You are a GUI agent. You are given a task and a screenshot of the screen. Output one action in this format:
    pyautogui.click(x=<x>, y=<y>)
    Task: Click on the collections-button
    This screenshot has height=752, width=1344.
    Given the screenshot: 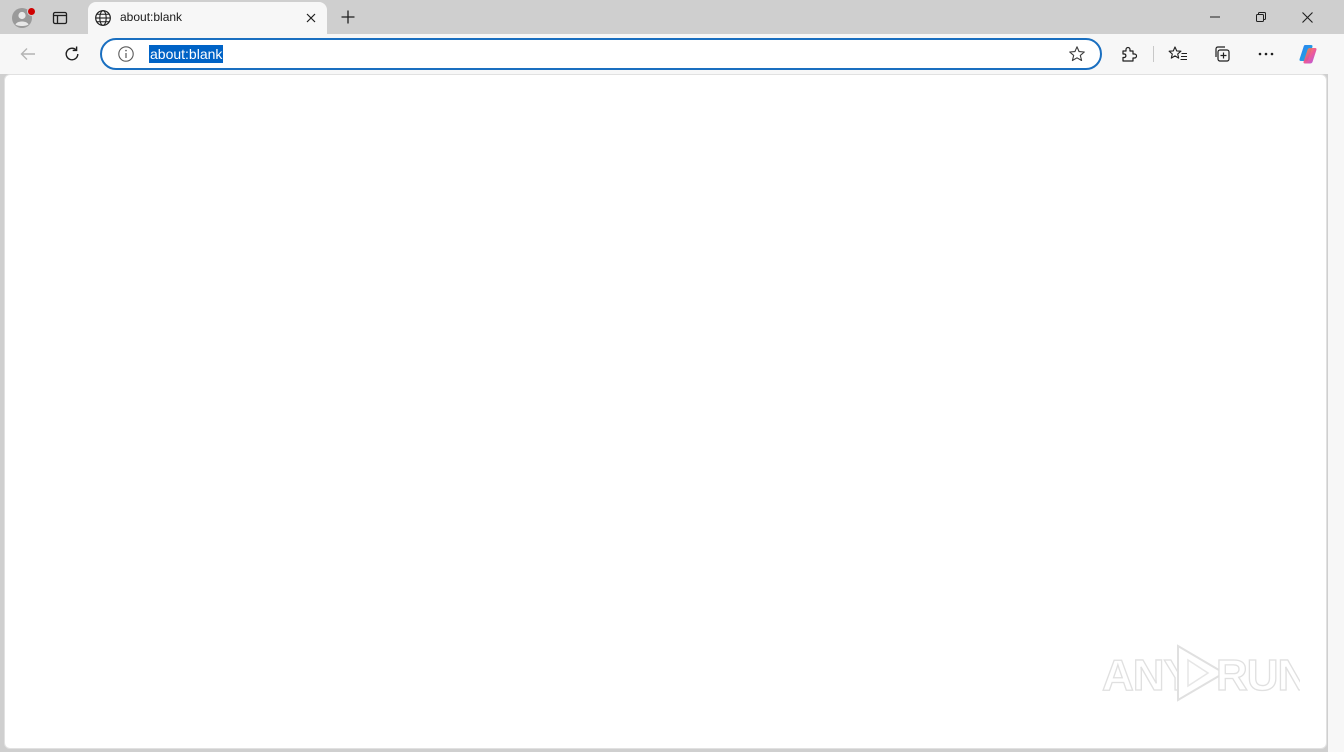 What is the action you would take?
    pyautogui.click(x=1222, y=54)
    